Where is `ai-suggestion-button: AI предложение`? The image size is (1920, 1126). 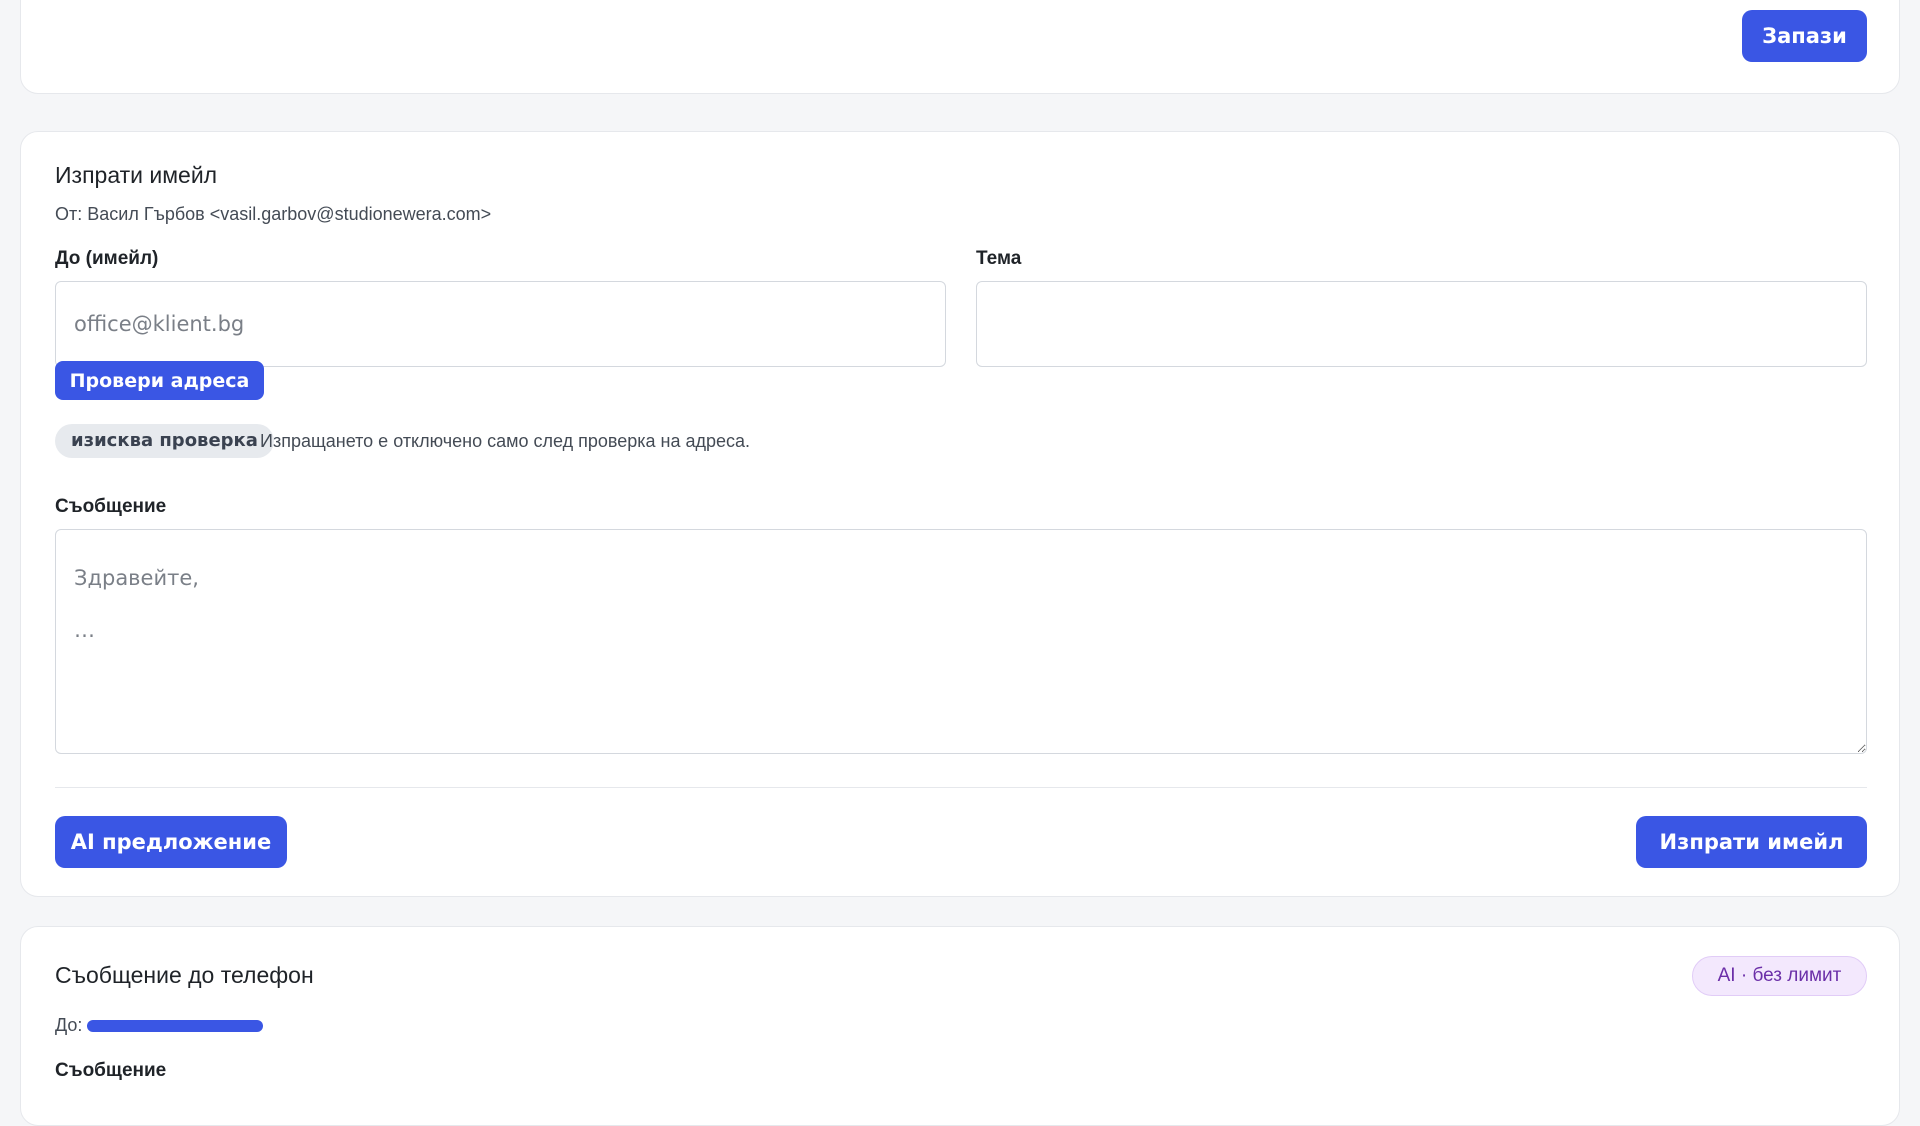
ai-suggestion-button: AI предложение is located at coordinates (171, 842).